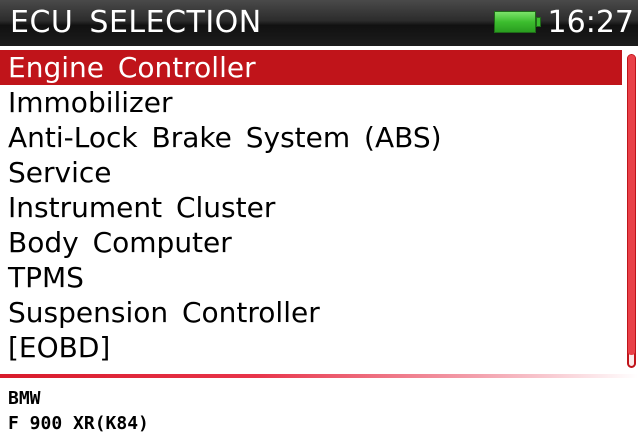 This screenshot has height=439, width=638. I want to click on screen-title: ECU SELECTION, so click(136, 22).